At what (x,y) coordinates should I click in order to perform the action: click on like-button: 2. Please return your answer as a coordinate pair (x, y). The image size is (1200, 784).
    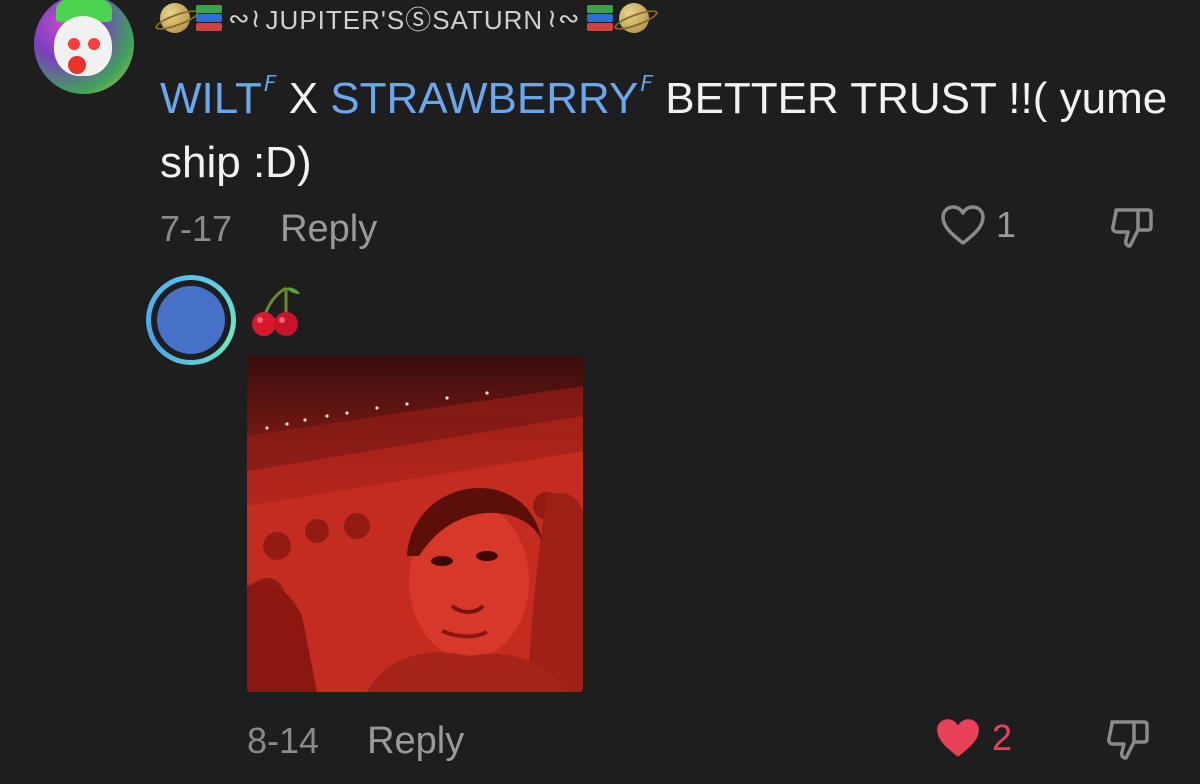
    Looking at the image, I should click on (973, 738).